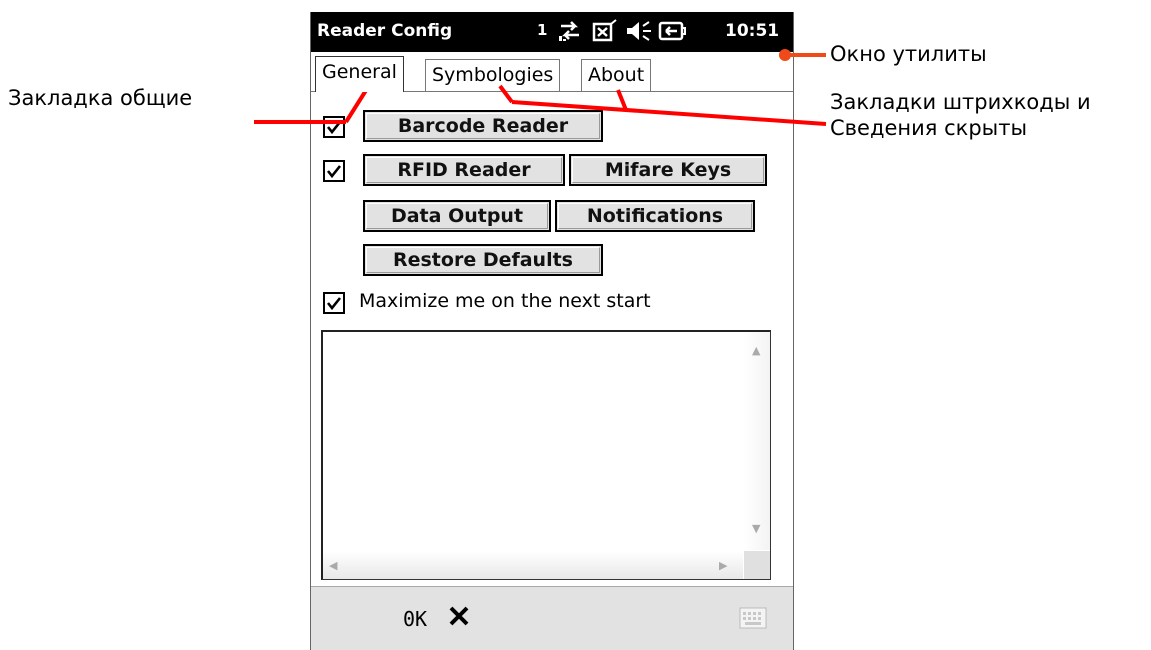  Describe the element at coordinates (506, 94) in the screenshot. I see `pointer-line-symbologies` at that location.